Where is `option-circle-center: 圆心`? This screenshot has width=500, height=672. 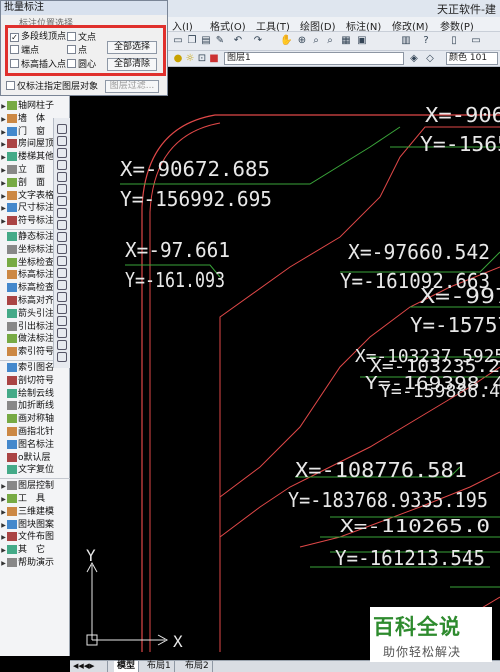 option-circle-center: 圆心 is located at coordinates (81, 65).